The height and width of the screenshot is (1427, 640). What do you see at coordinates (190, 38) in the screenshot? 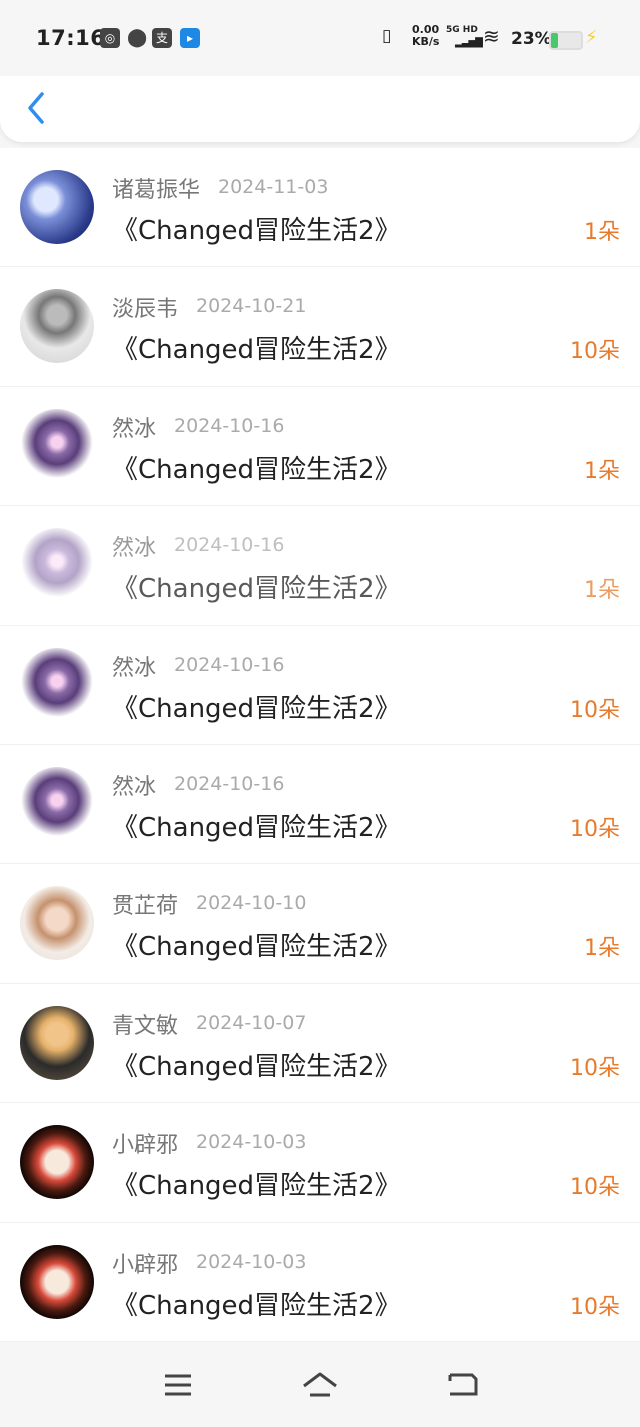
I see `app-icon: ▸` at bounding box center [190, 38].